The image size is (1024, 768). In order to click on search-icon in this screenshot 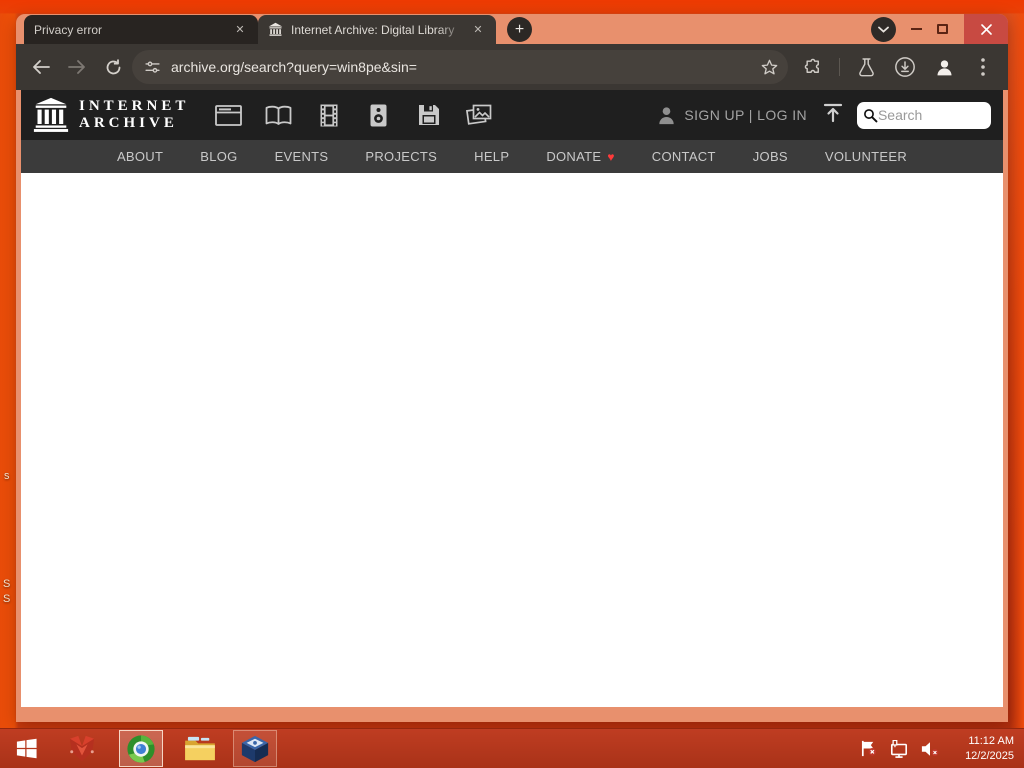, I will do `click(871, 115)`.